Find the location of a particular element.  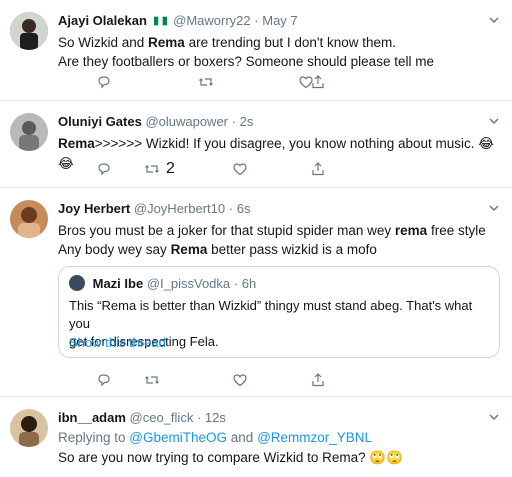

handle: @oluwapower is located at coordinates (186, 121).